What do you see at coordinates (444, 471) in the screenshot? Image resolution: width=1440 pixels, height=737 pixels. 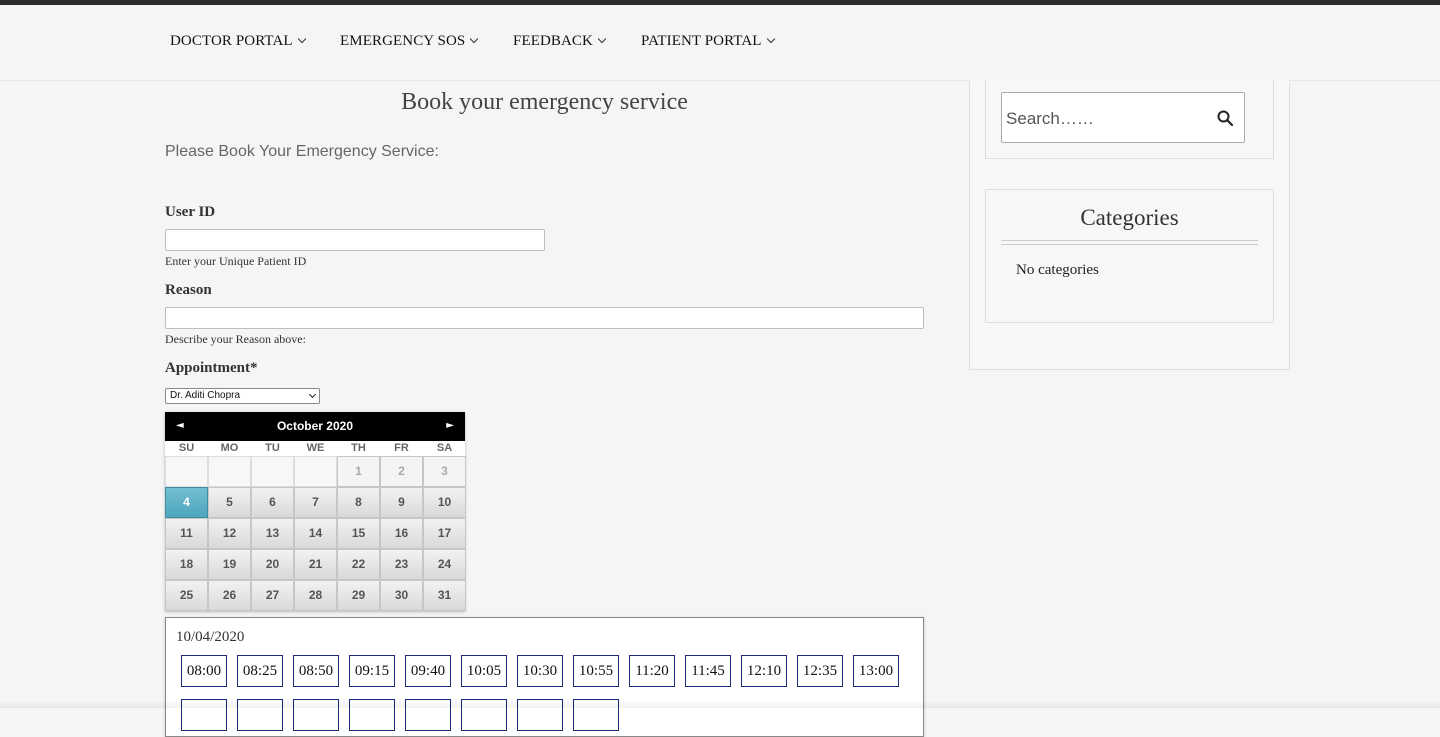 I see `calendar-day: 3` at bounding box center [444, 471].